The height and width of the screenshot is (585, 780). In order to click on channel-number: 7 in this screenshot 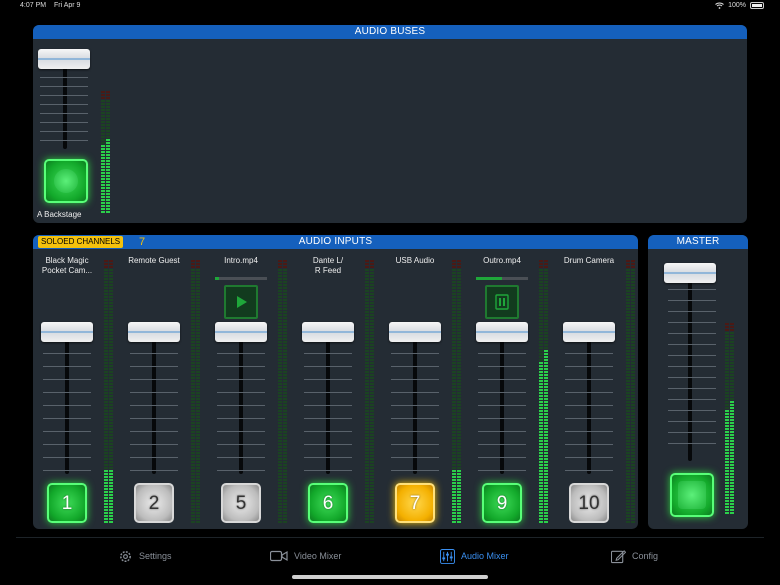, I will do `click(415, 503)`.